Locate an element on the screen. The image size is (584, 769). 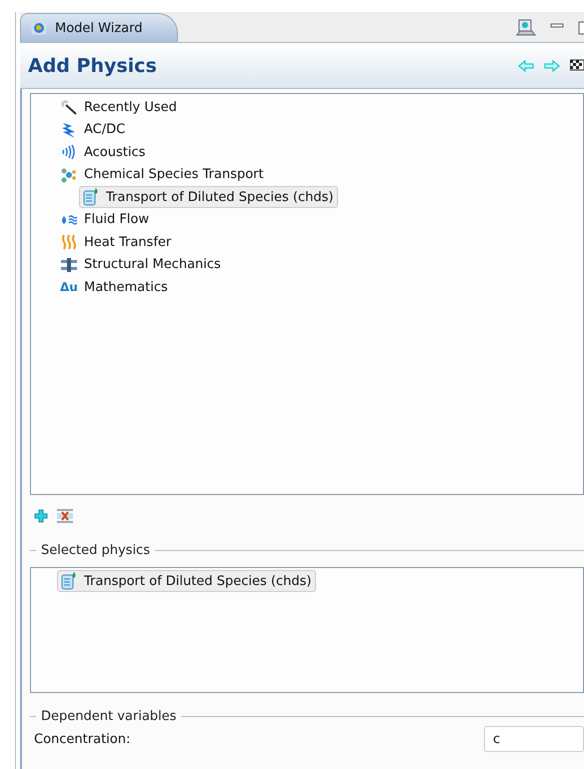
tree-item: Fluid Flow is located at coordinates (105, 220).